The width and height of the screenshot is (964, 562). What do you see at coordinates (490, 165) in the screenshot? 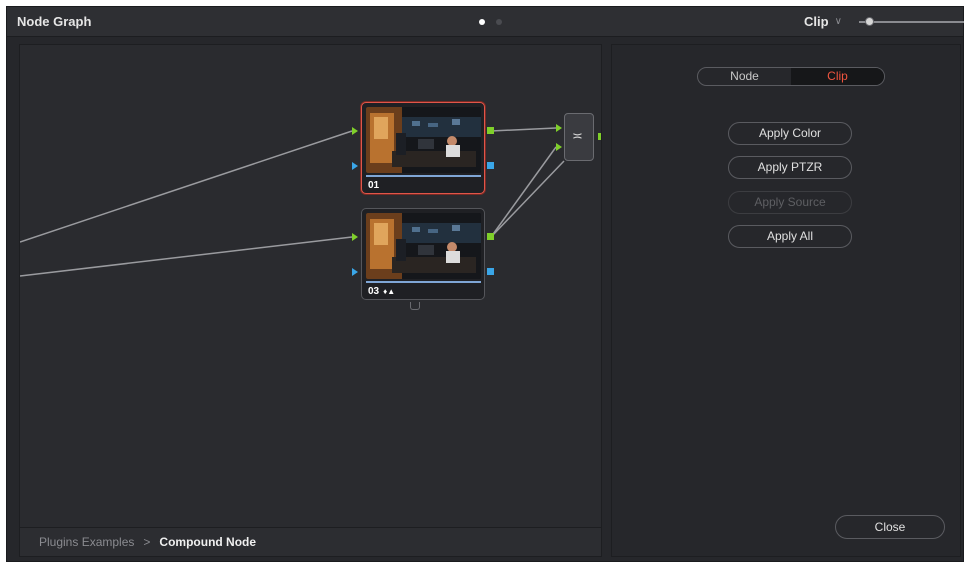
I see `node-01-alpha-output` at bounding box center [490, 165].